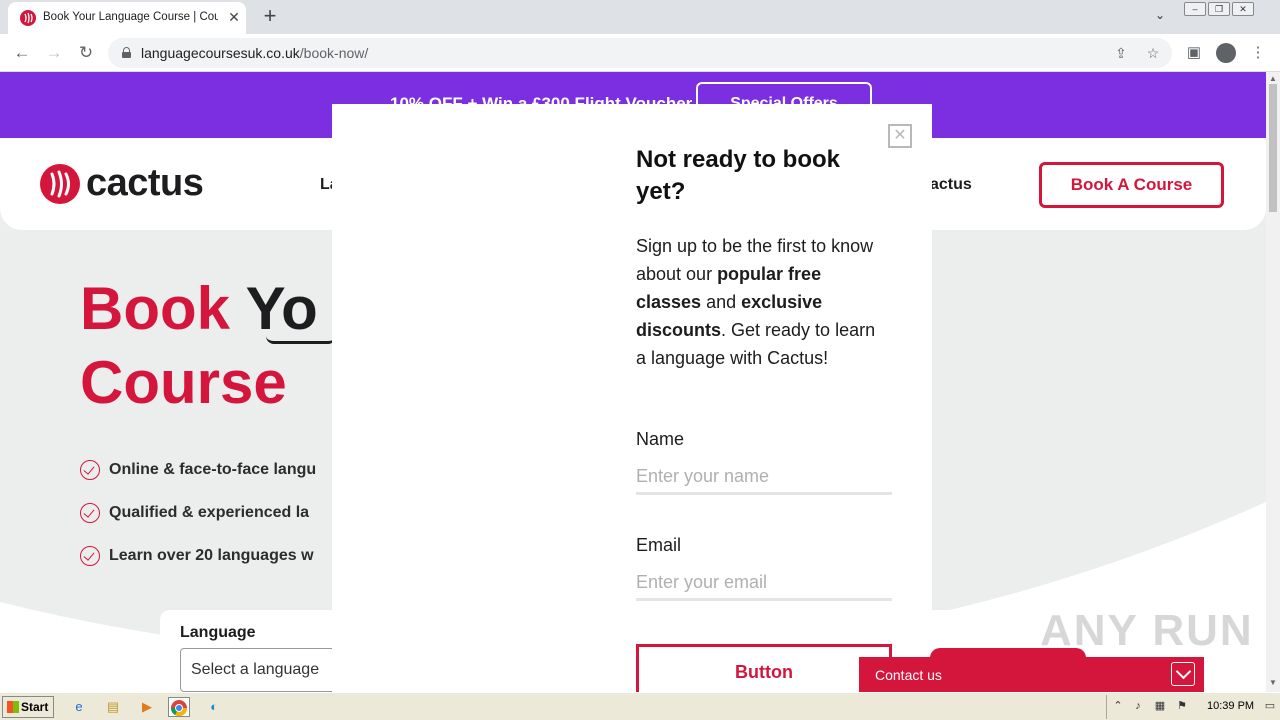 The width and height of the screenshot is (1280, 720). I want to click on tray-expand-icon: ⌃, so click(1118, 706).